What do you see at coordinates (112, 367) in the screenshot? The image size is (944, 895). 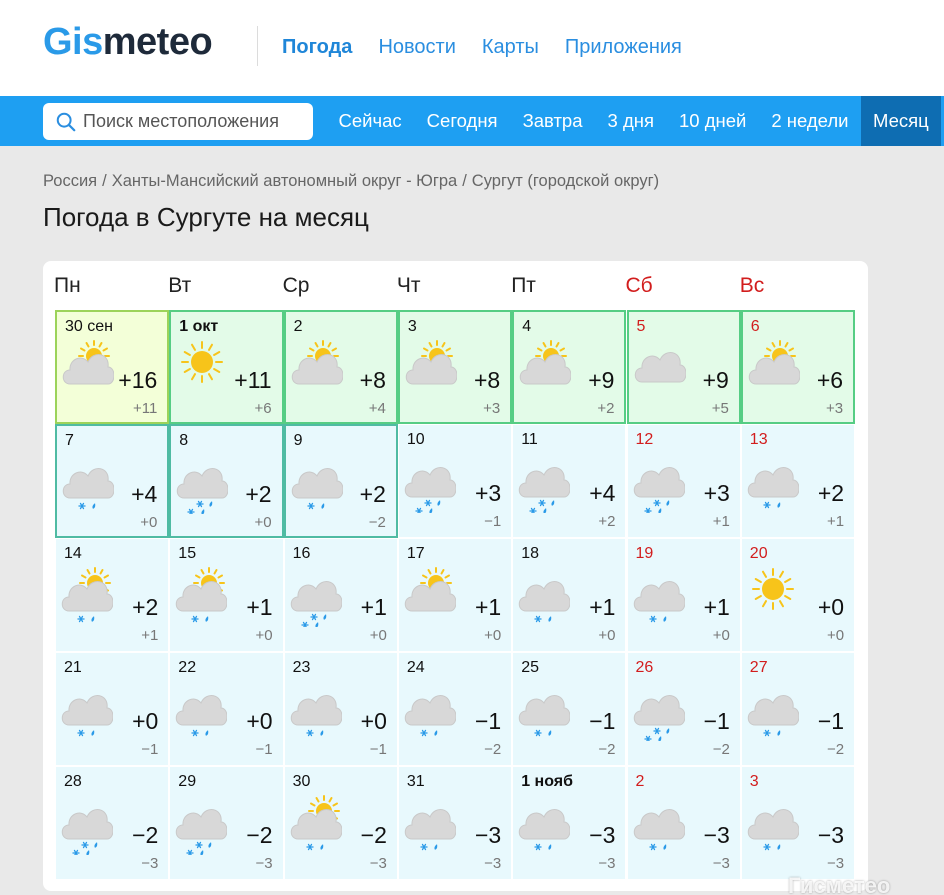 I see `calendar-day: 30 сен +16 +11` at bounding box center [112, 367].